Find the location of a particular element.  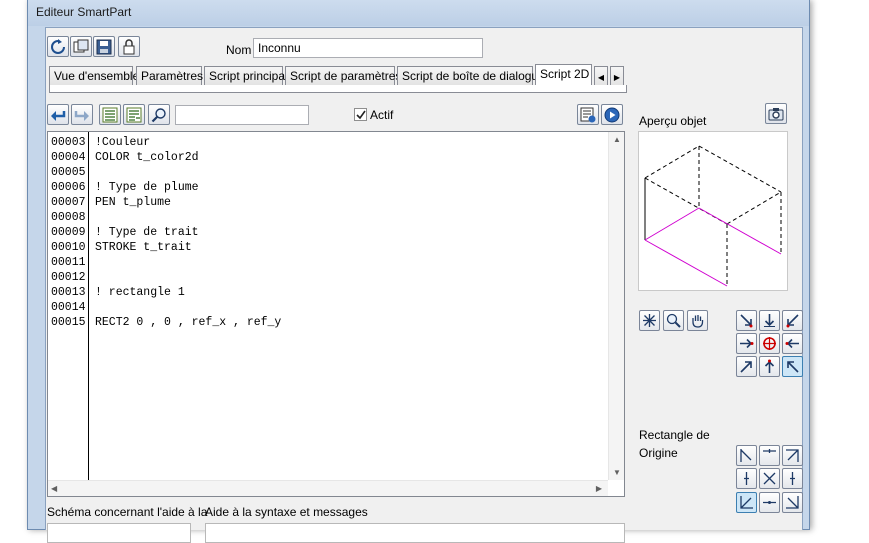

line-number: 00012 is located at coordinates (68, 277).